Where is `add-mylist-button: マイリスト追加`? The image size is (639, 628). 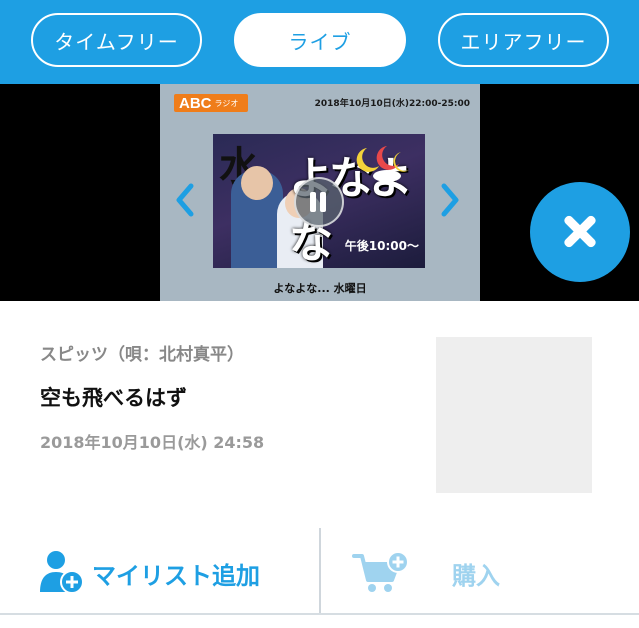
add-mylist-button: マイリスト追加 is located at coordinates (170, 571).